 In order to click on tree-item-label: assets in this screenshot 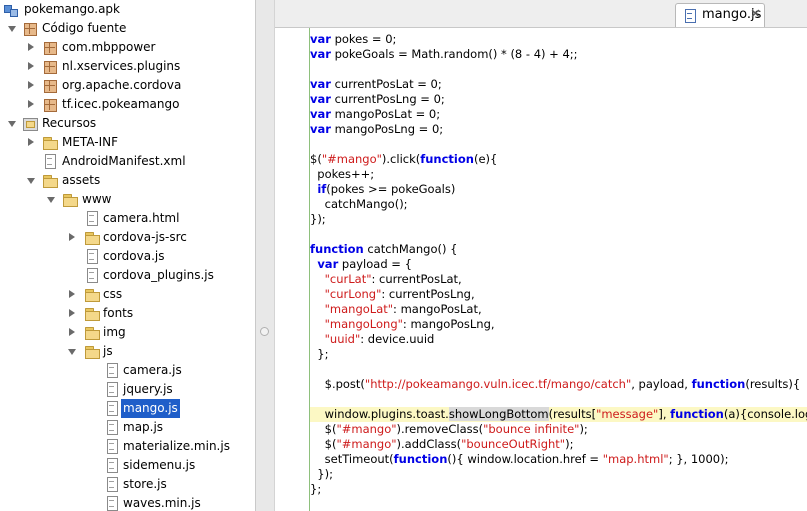, I will do `click(81, 180)`.